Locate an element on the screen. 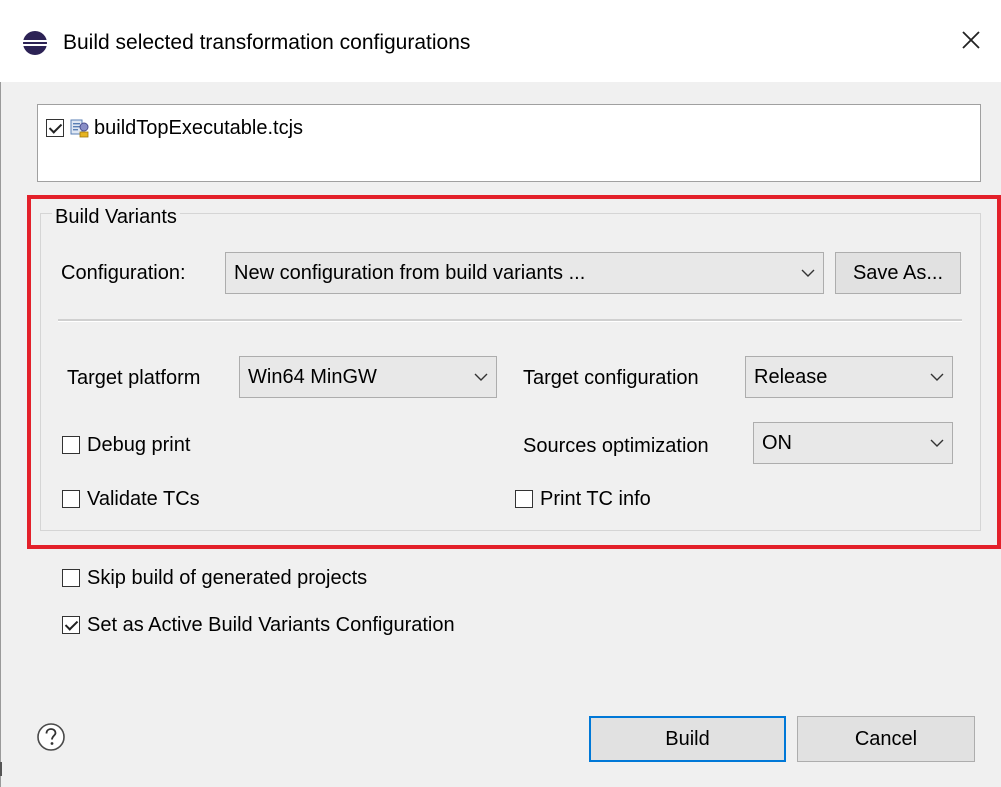 This screenshot has width=1001, height=787. window-edge-mark is located at coordinates (1, 769).